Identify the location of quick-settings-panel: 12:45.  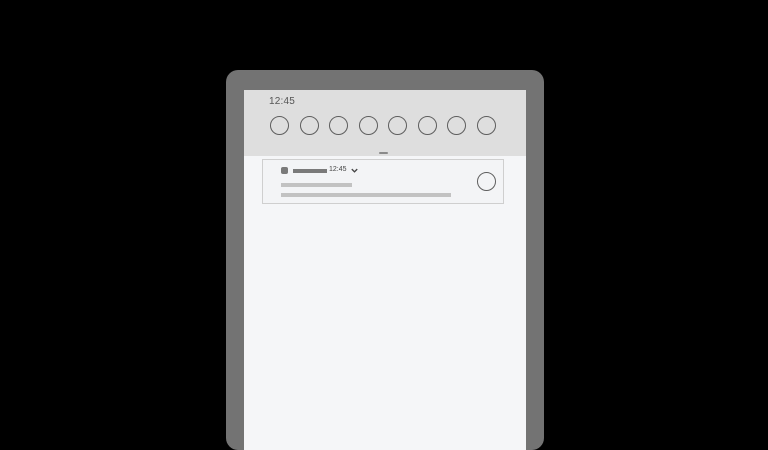
(385, 123).